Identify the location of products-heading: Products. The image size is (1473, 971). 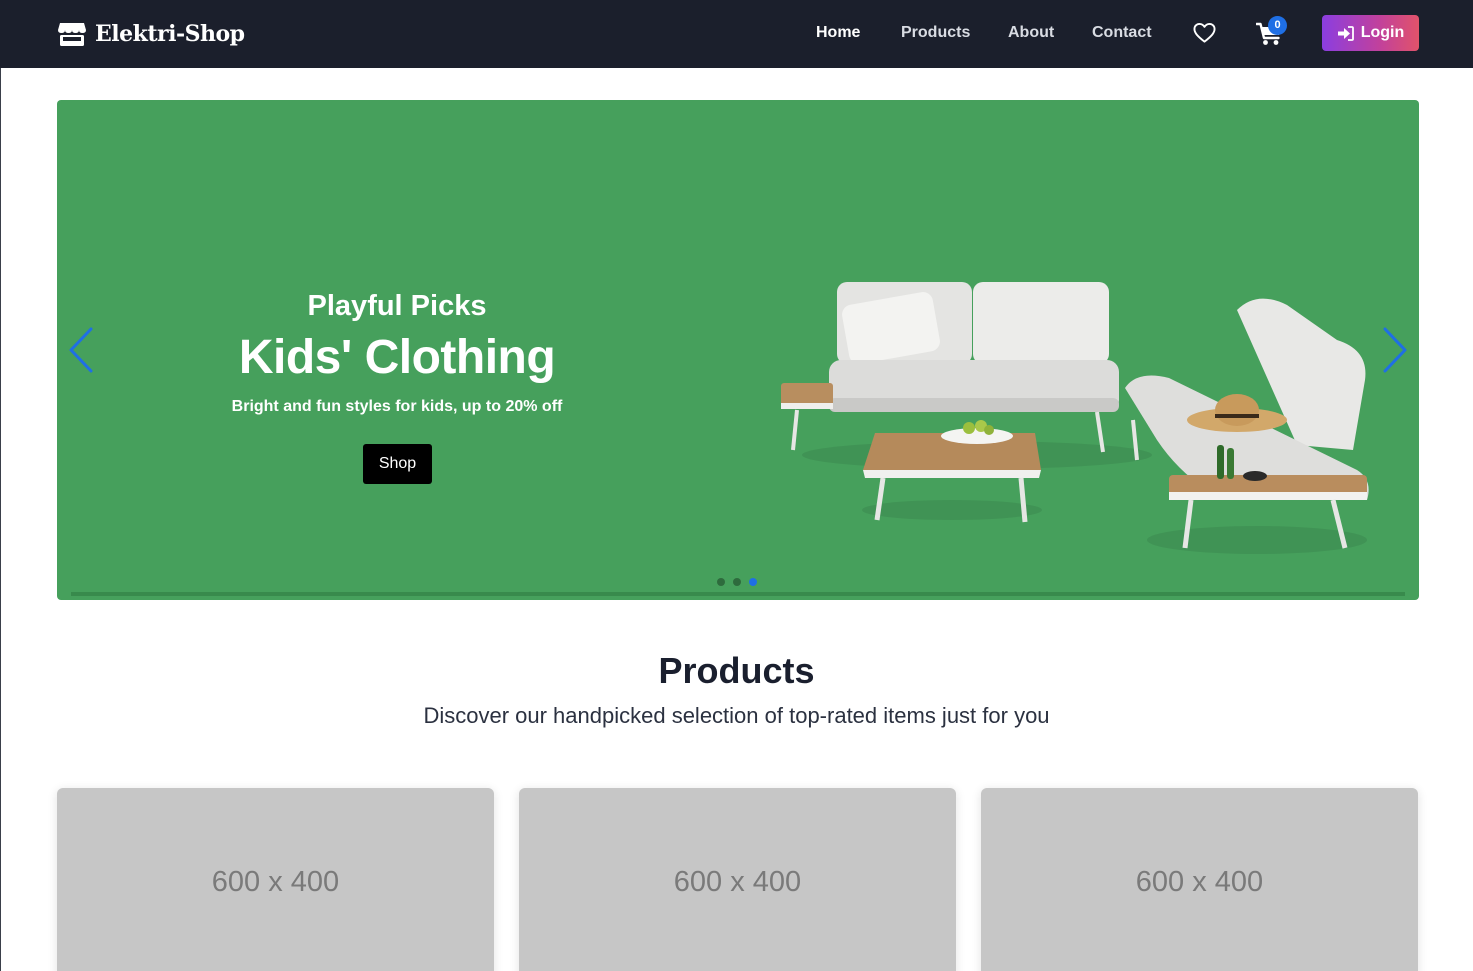
(736, 670).